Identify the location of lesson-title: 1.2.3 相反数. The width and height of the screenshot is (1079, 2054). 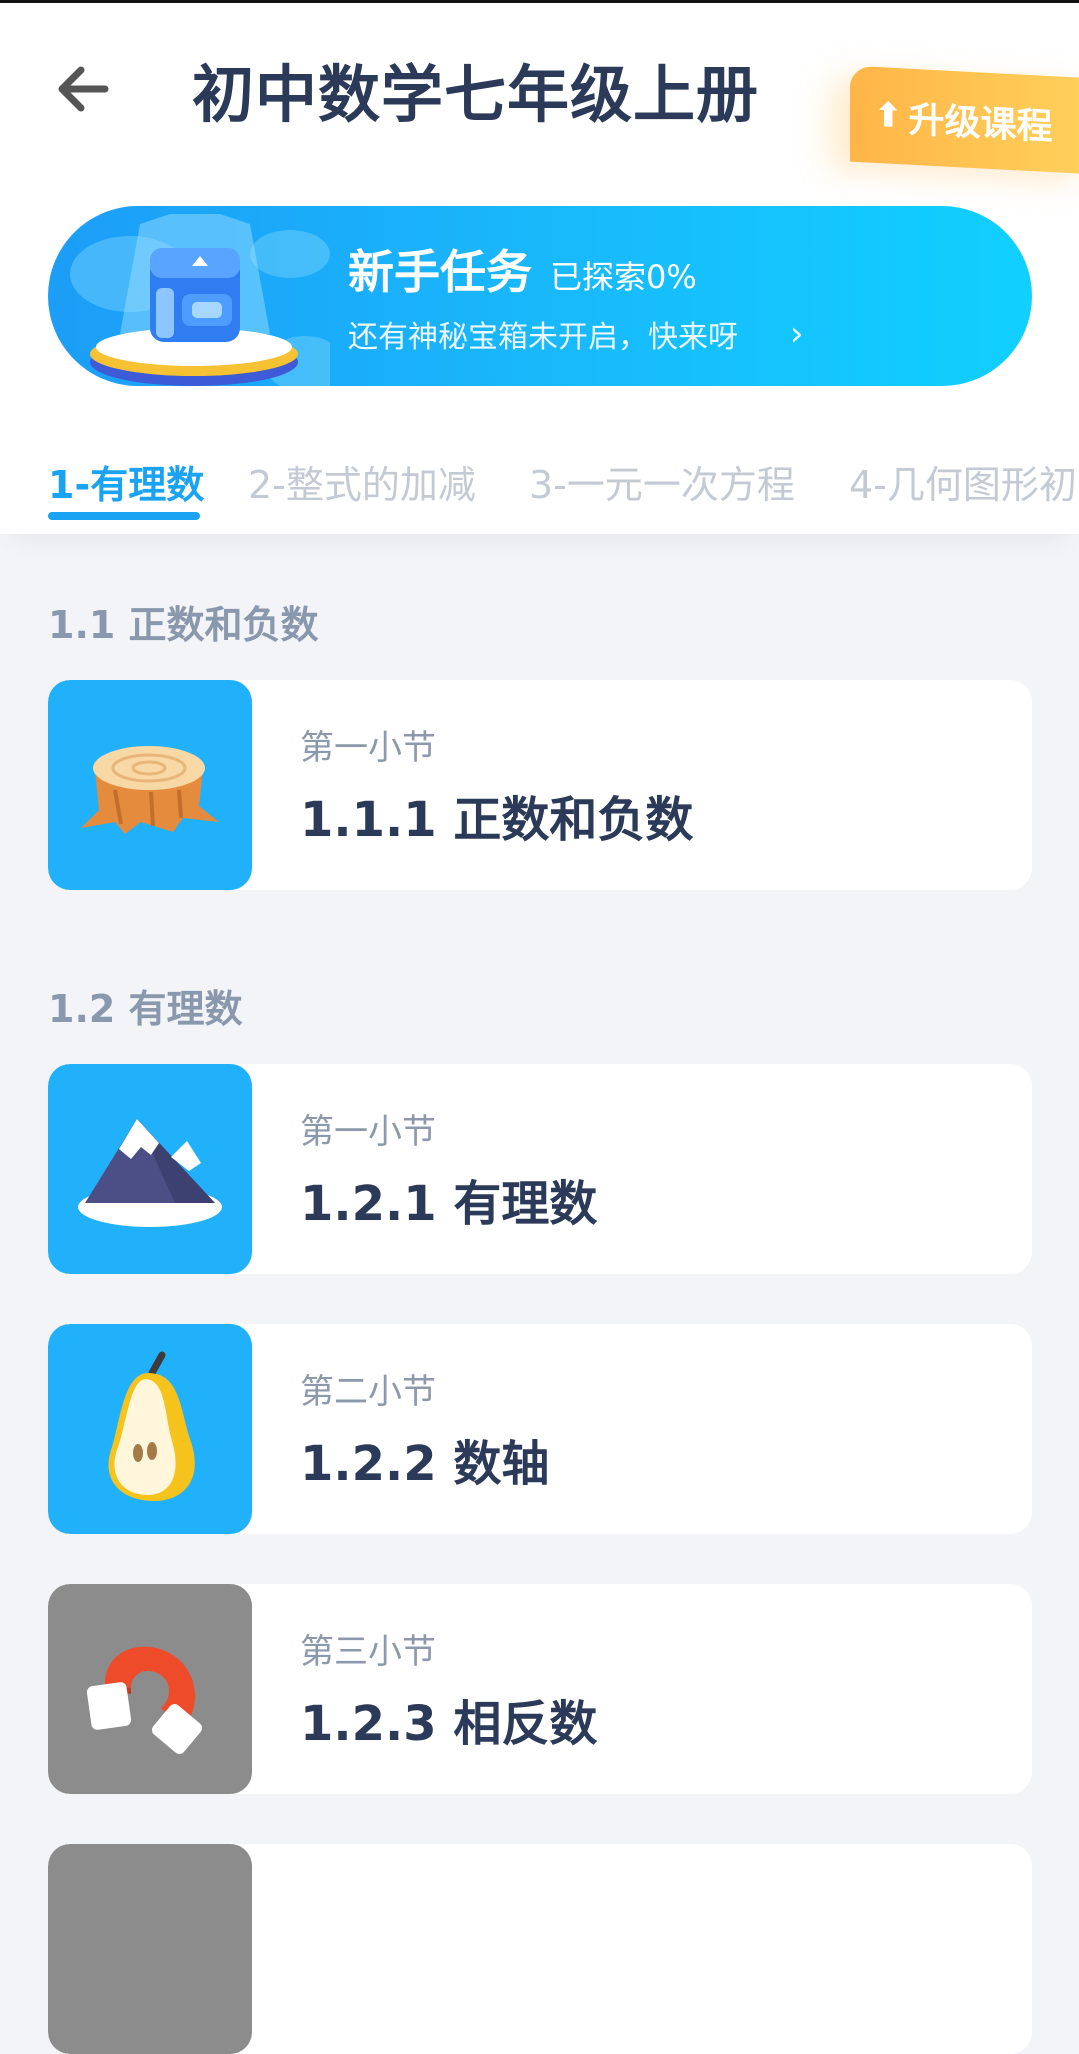
(449, 1724).